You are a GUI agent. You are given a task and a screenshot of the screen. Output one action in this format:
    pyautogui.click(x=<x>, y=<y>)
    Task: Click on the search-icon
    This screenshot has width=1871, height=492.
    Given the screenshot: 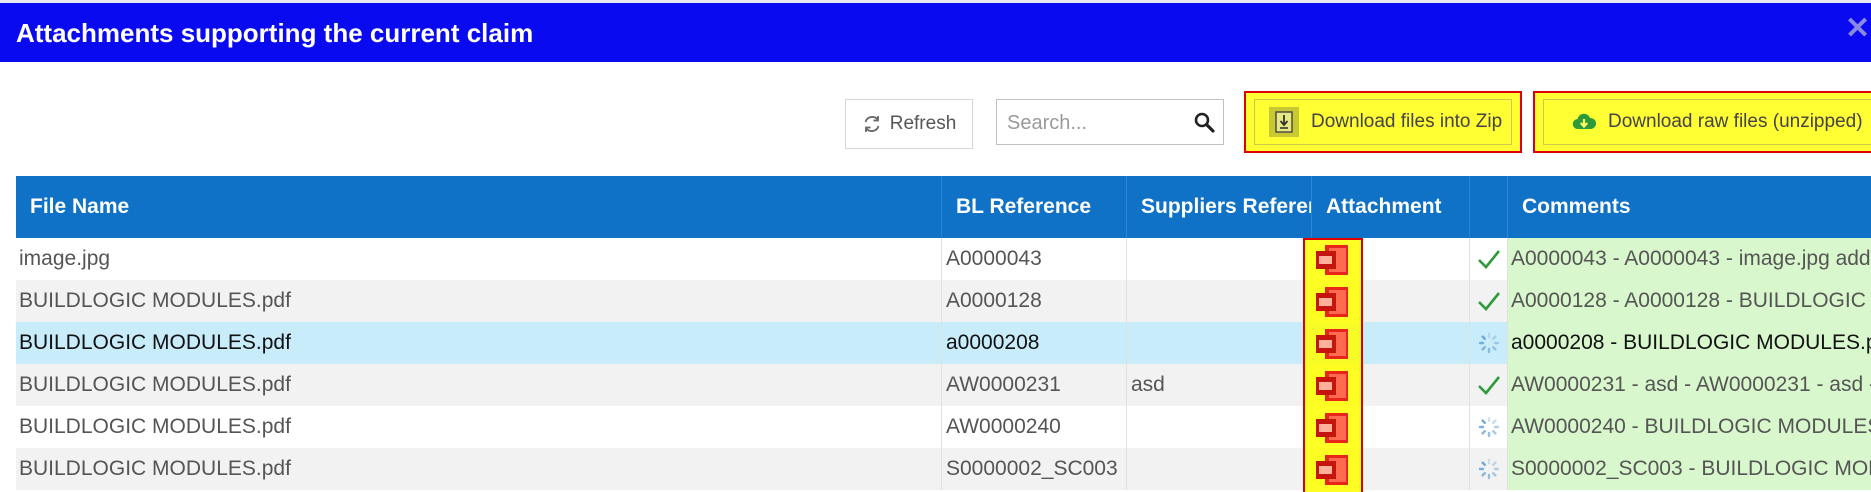 What is the action you would take?
    pyautogui.click(x=1204, y=122)
    